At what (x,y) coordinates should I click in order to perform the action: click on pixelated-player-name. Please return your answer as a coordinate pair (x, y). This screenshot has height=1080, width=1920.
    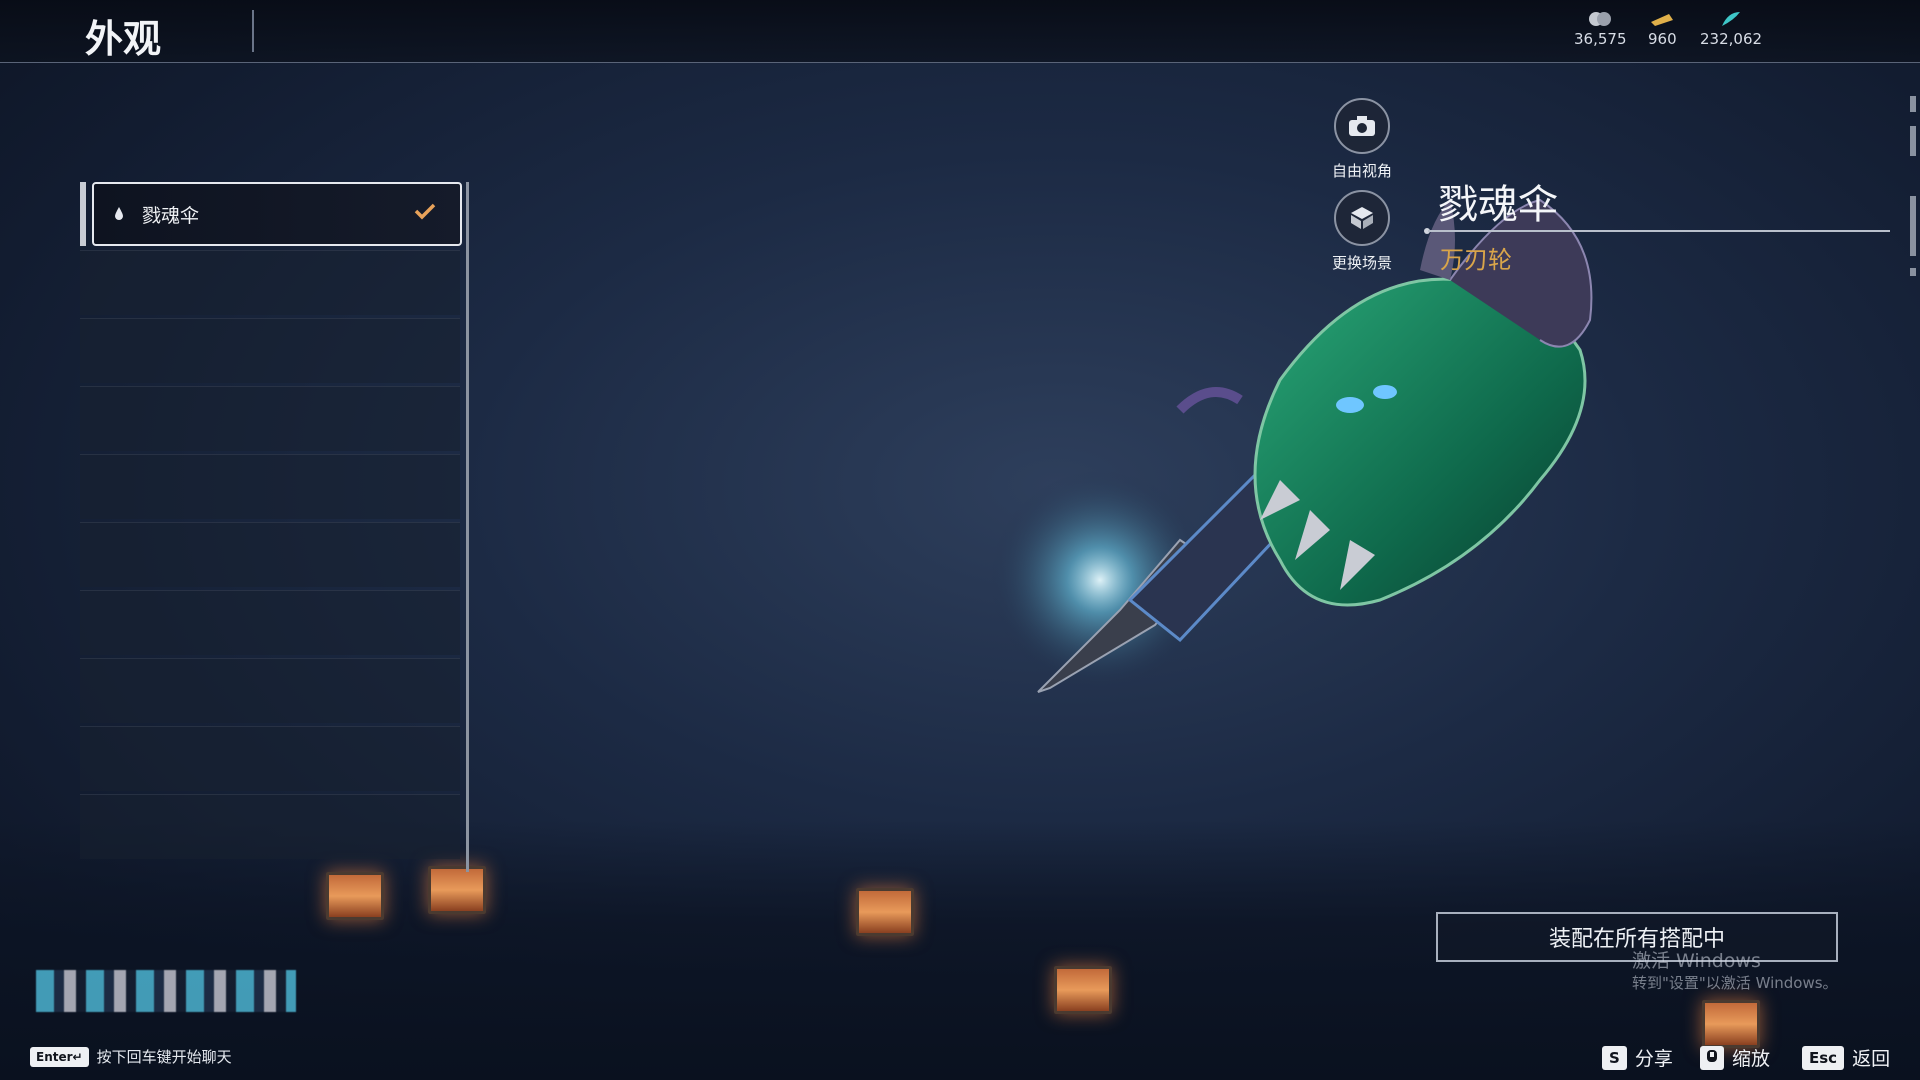
    Looking at the image, I should click on (166, 991).